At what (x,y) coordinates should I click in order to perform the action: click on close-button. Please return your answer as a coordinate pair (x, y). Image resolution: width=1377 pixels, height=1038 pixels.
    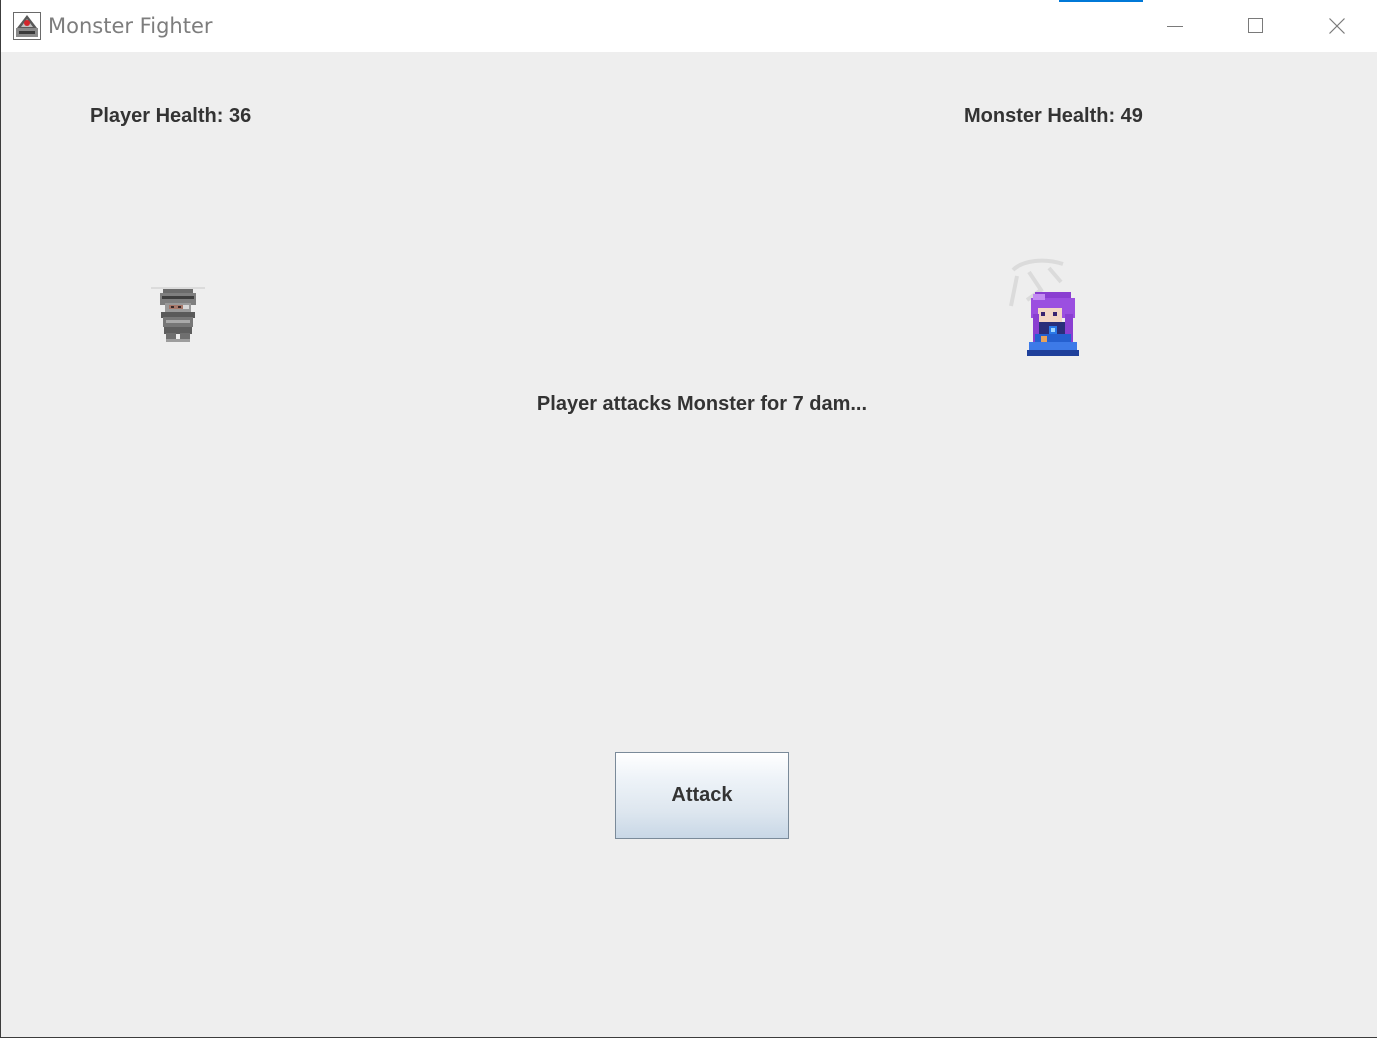
    Looking at the image, I should click on (1337, 26).